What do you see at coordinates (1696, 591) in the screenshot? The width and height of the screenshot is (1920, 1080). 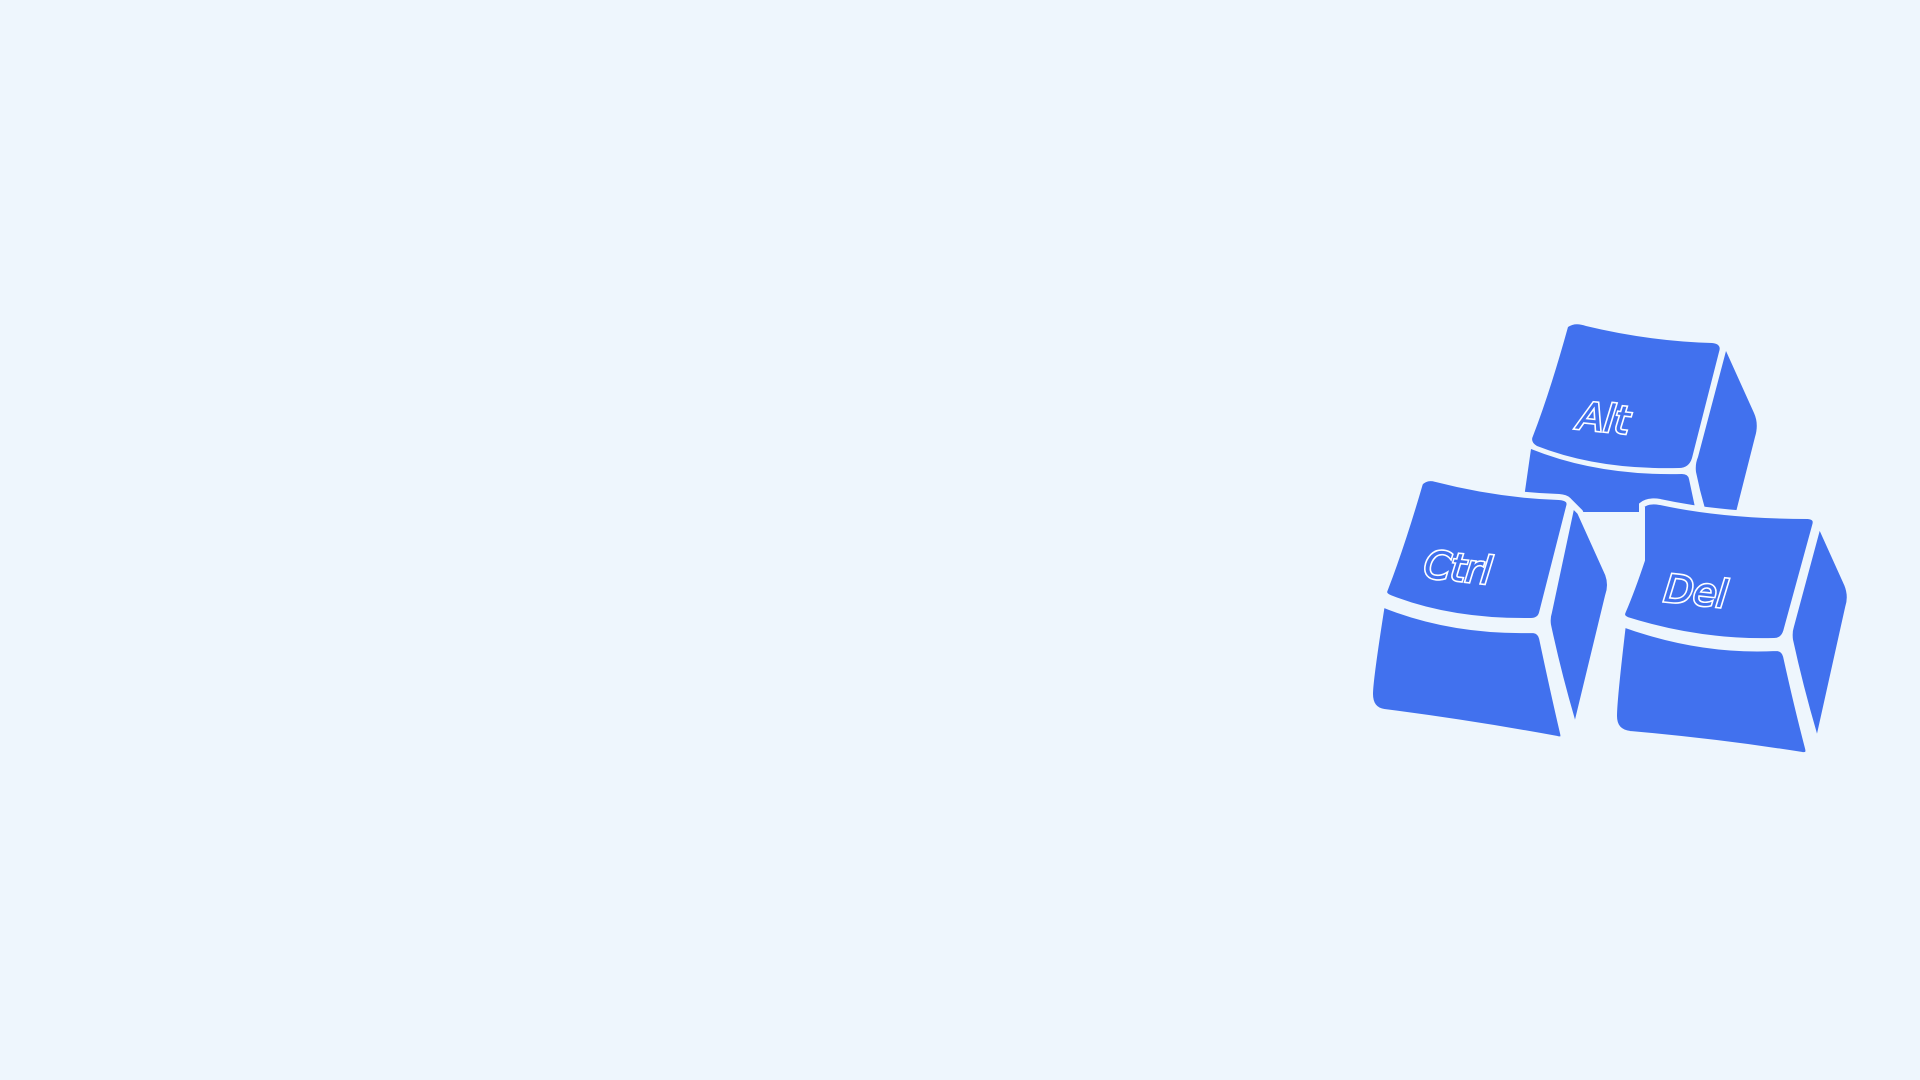 I see `del-key-label: Del` at bounding box center [1696, 591].